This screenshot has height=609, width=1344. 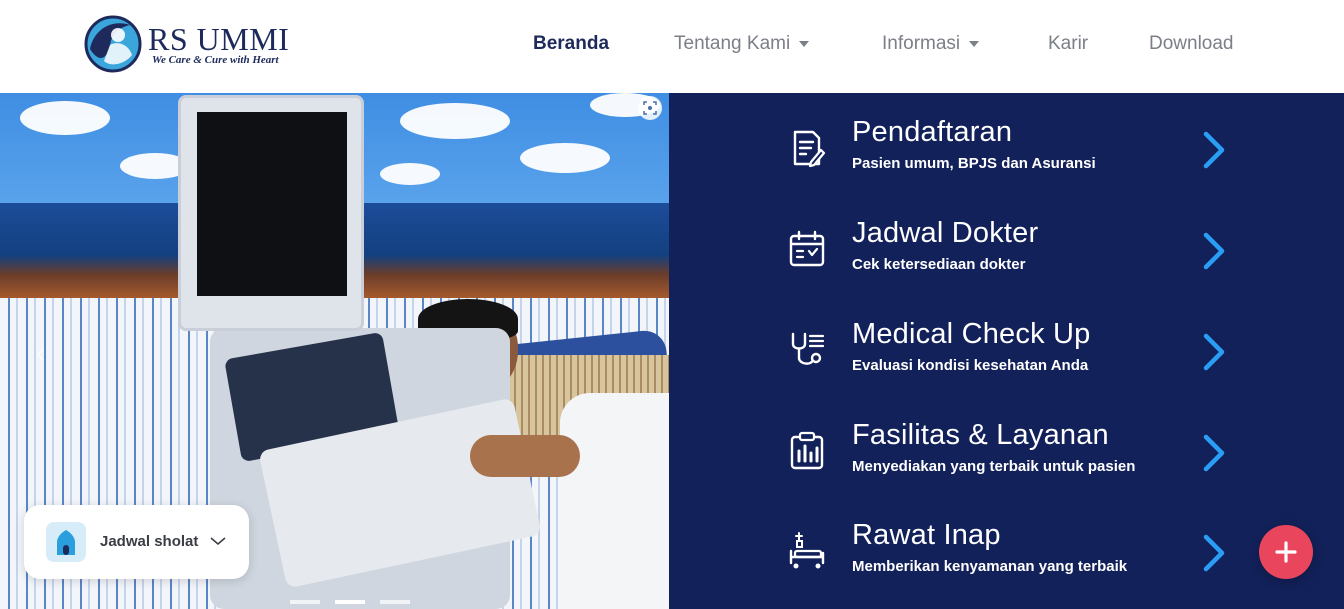 I want to click on ultrasound-monitor, so click(x=271, y=213).